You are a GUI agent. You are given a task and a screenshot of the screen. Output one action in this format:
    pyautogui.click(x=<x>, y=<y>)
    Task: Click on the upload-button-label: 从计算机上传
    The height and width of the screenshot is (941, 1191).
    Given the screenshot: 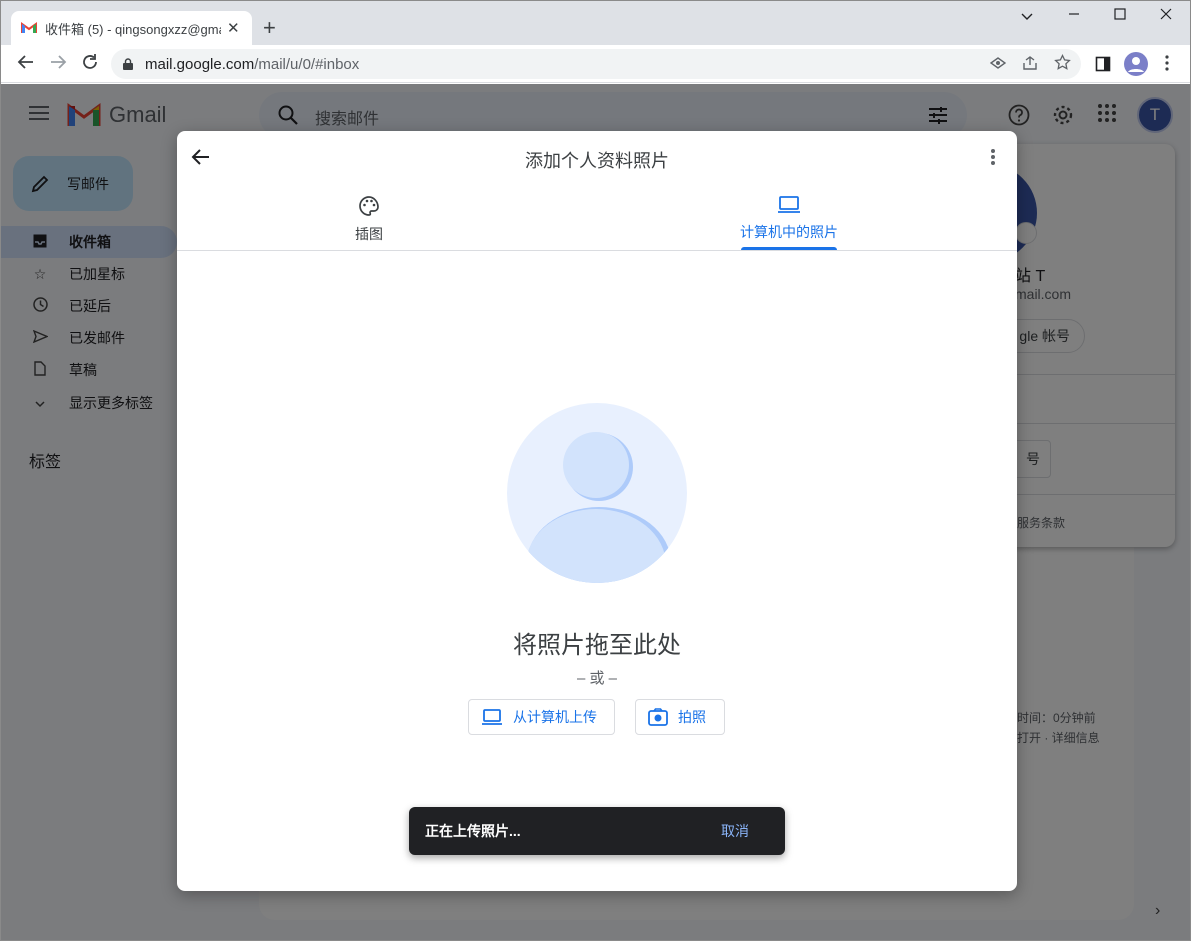 What is the action you would take?
    pyautogui.click(x=555, y=717)
    